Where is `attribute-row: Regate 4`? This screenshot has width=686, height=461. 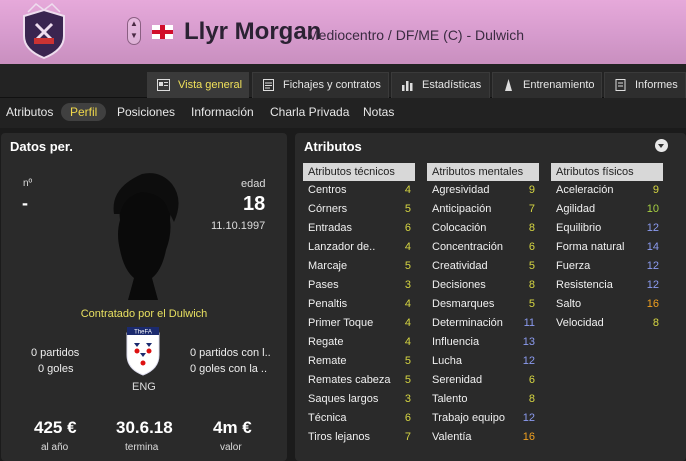 attribute-row: Regate 4 is located at coordinates (359, 342).